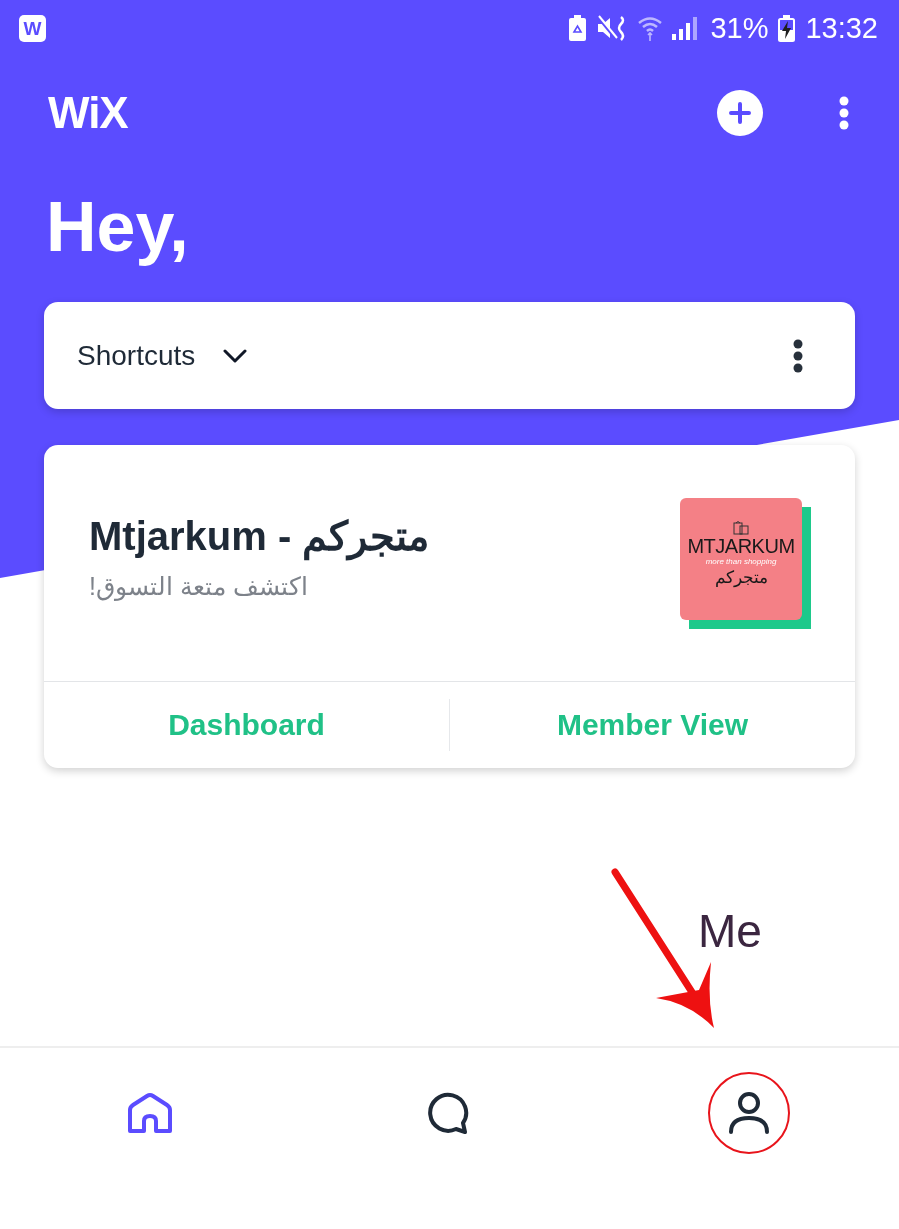 The width and height of the screenshot is (899, 1229). I want to click on signal-icon, so click(685, 28).